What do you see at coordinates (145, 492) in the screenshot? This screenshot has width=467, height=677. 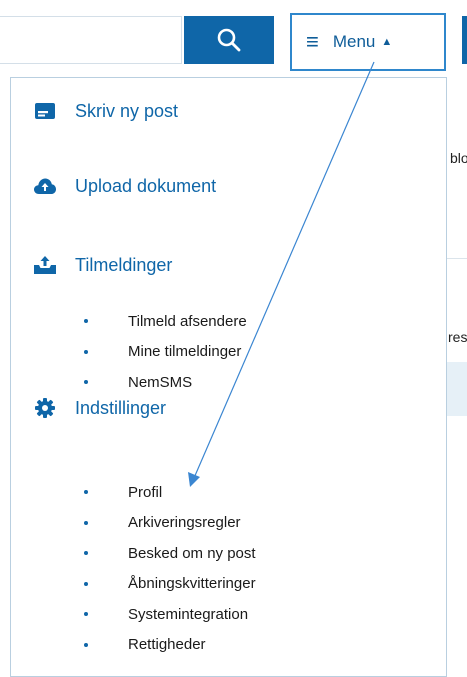 I see `submenu-item-label: Profil` at bounding box center [145, 492].